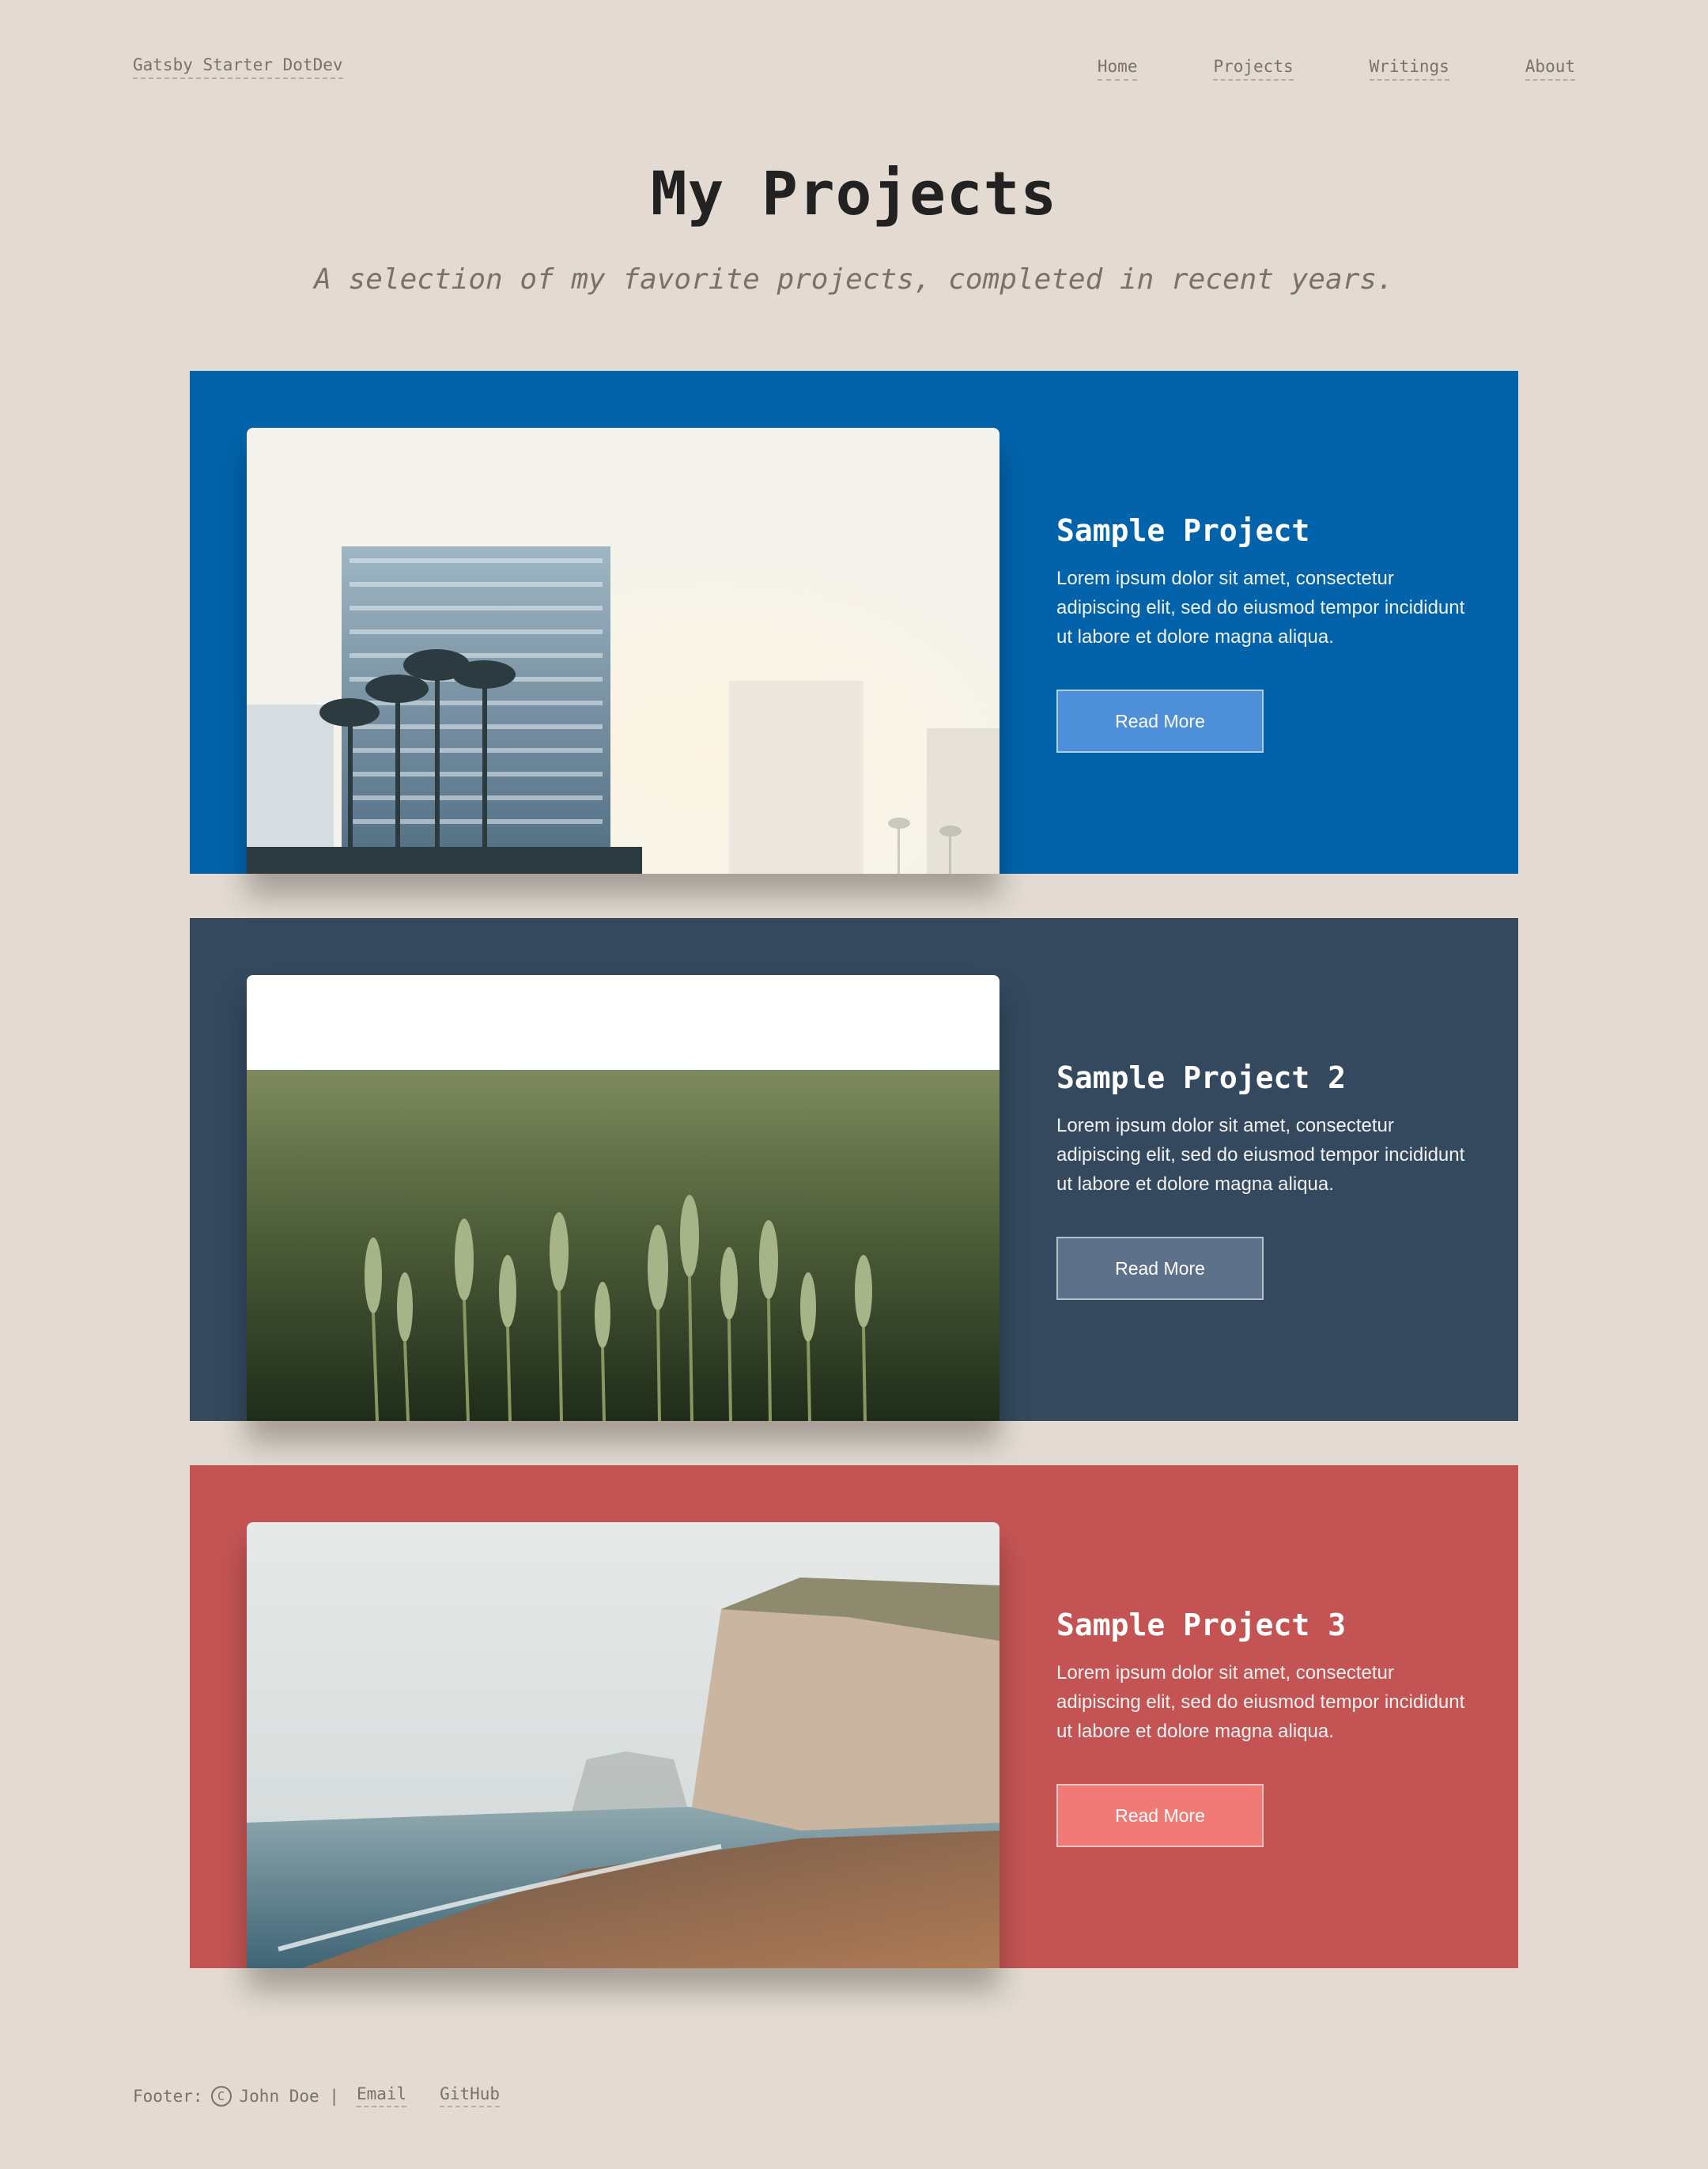 This screenshot has width=1708, height=2169. Describe the element at coordinates (1118, 69) in the screenshot. I see `nav-home: Home` at that location.